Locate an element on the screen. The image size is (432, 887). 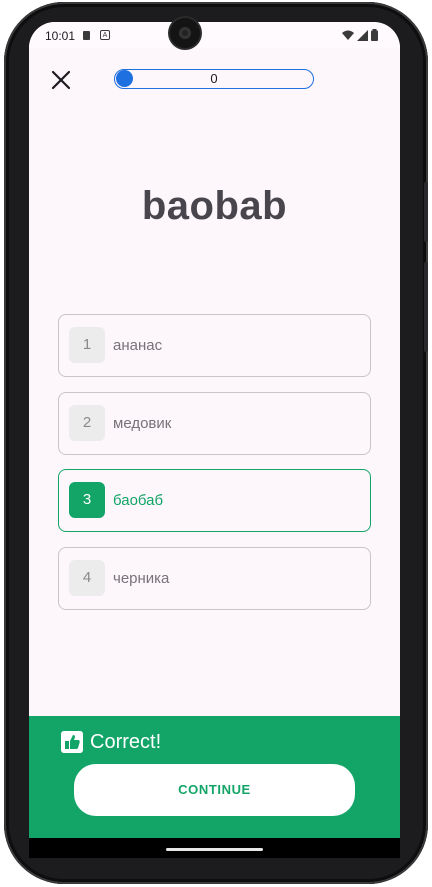
option-text: ананас is located at coordinates (138, 345).